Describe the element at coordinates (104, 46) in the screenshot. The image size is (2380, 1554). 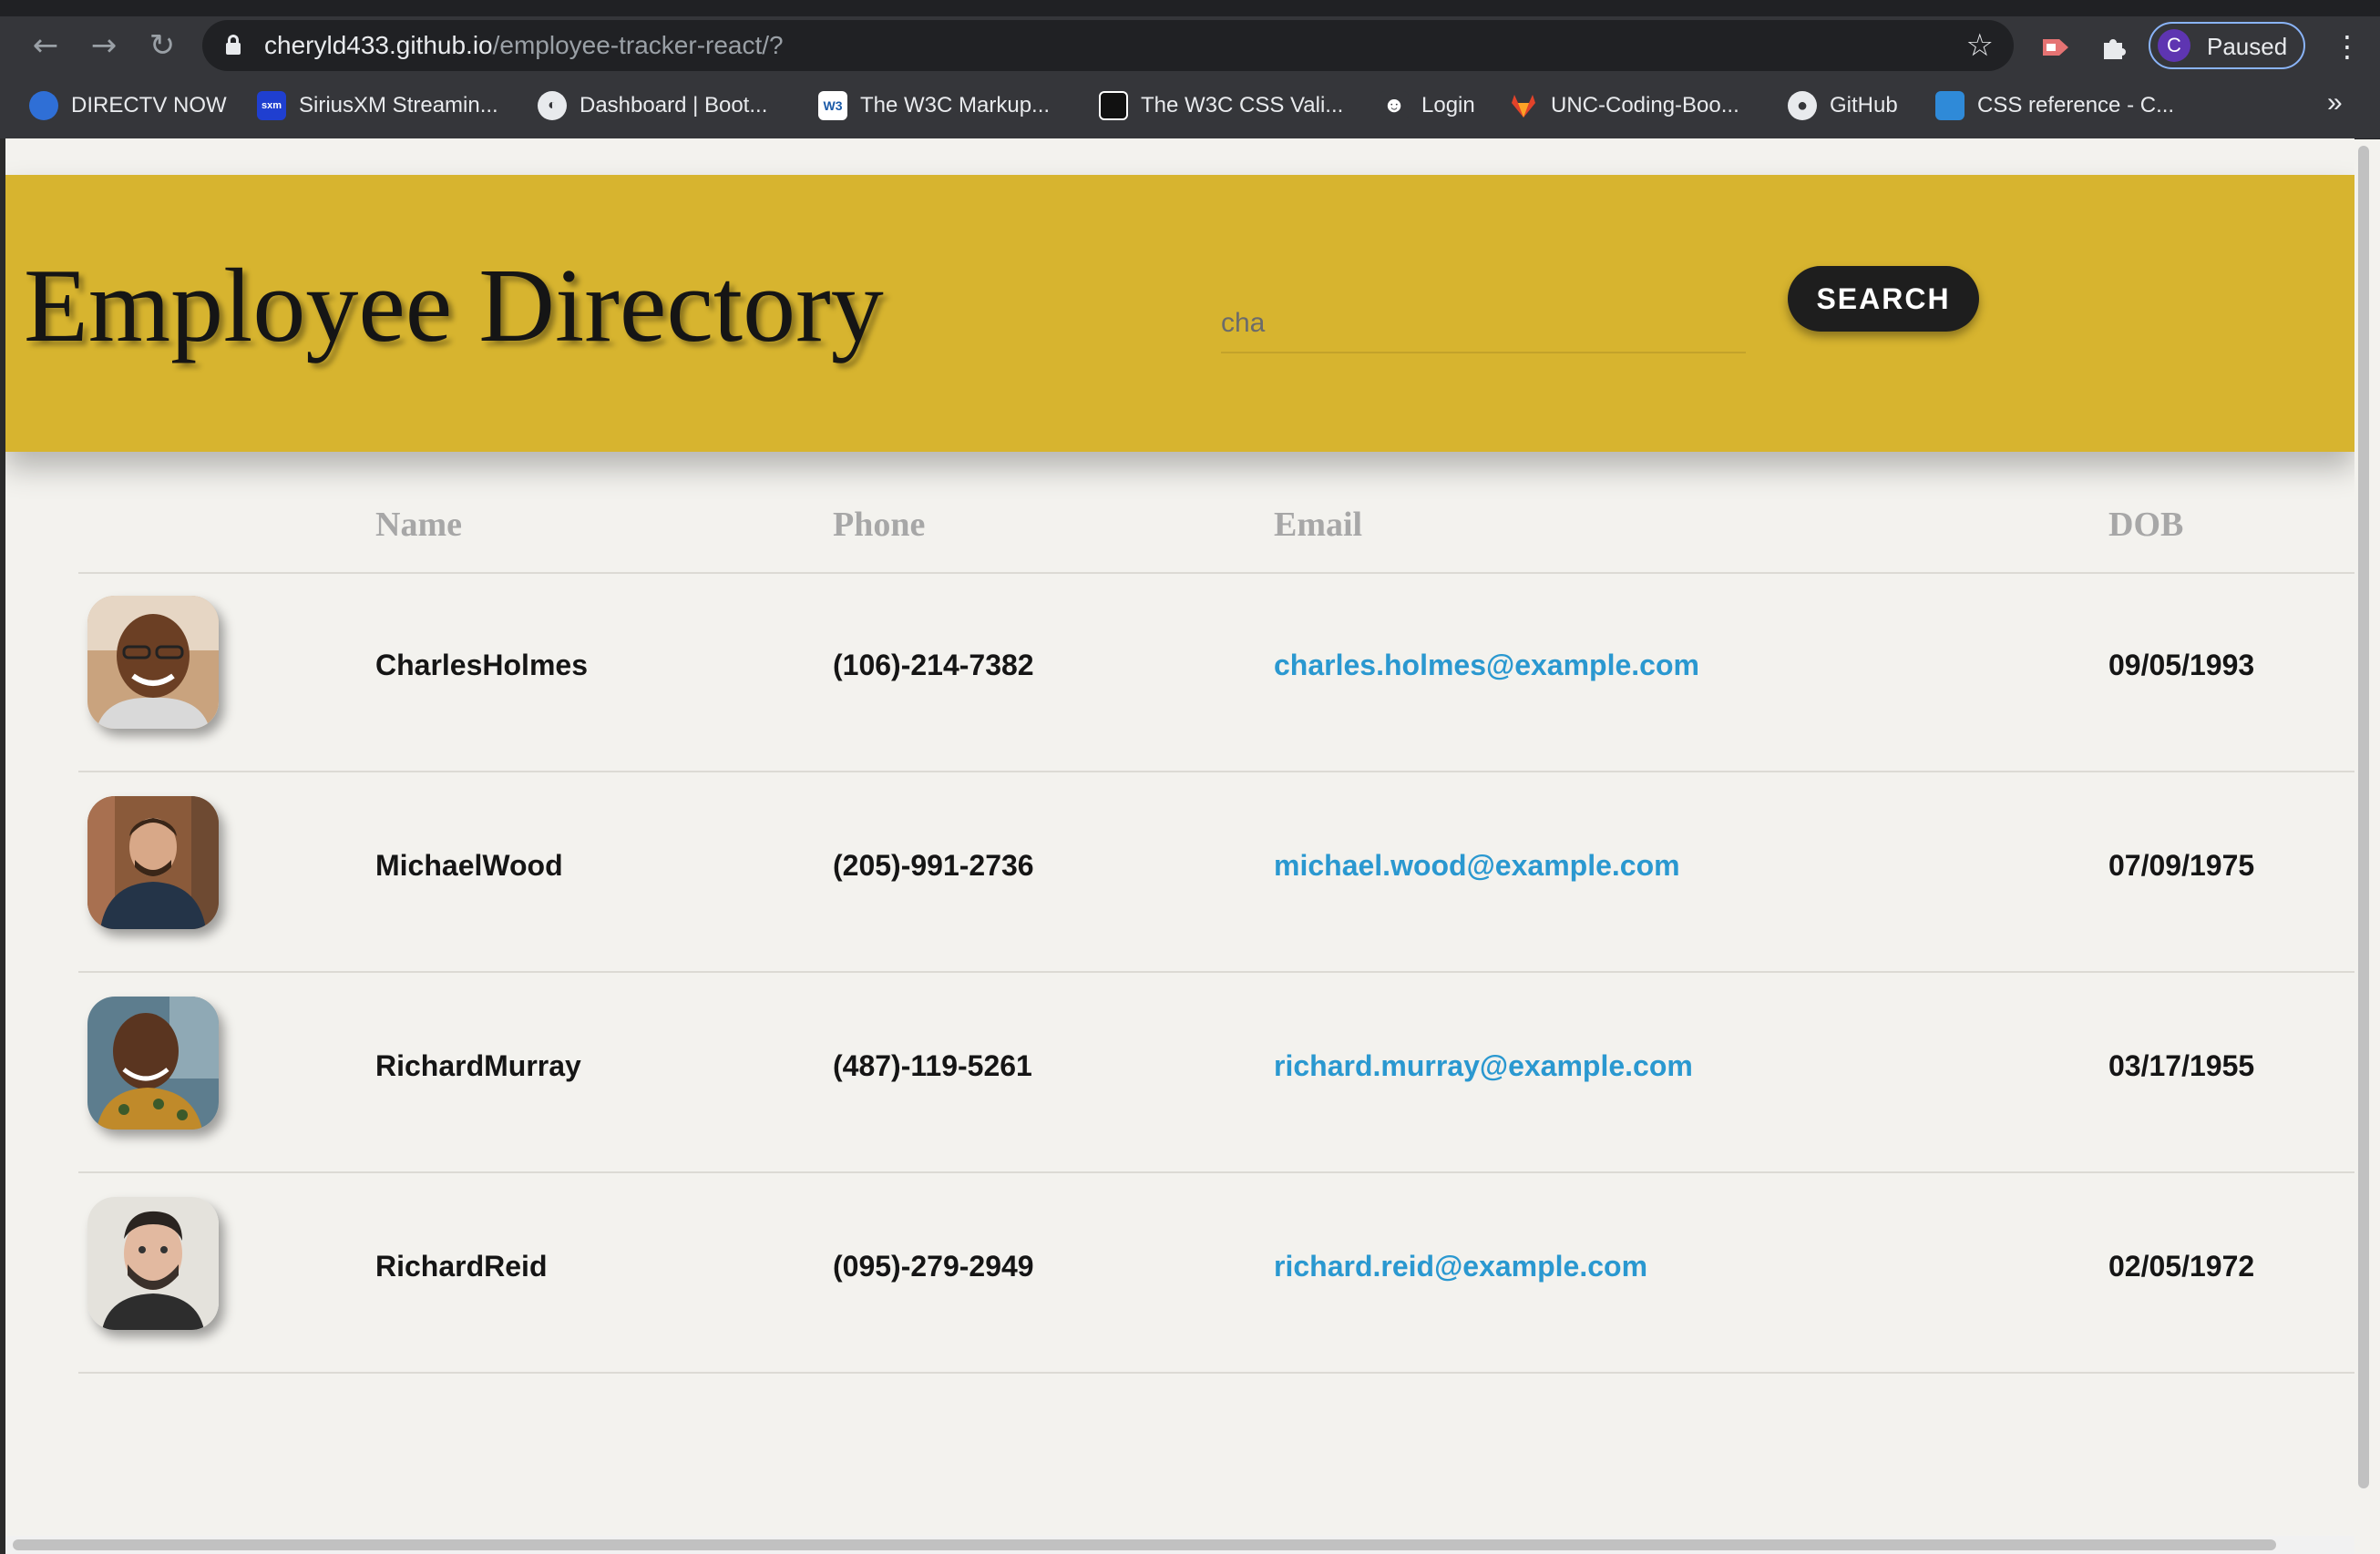
I see `forward-arrow-icon: →` at that location.